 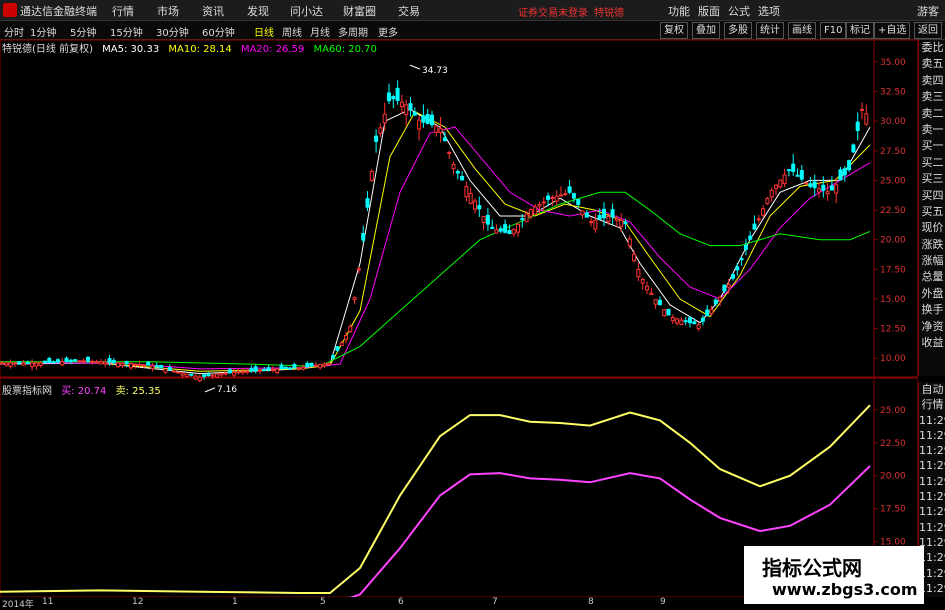 What do you see at coordinates (893, 510) in the screenshot?
I see `sub-y-tick-label: 17.50` at bounding box center [893, 510].